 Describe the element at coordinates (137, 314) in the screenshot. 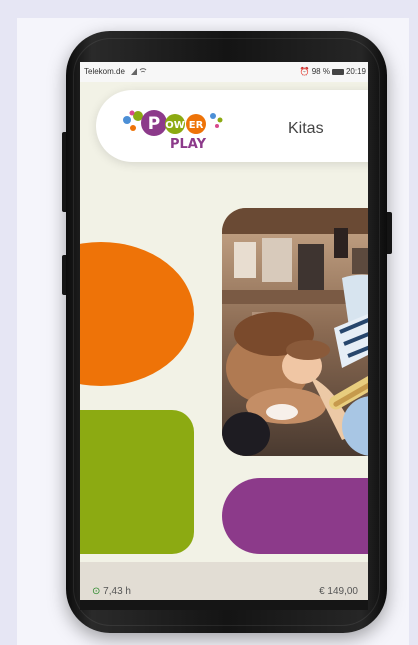

I see `orange-blob` at that location.